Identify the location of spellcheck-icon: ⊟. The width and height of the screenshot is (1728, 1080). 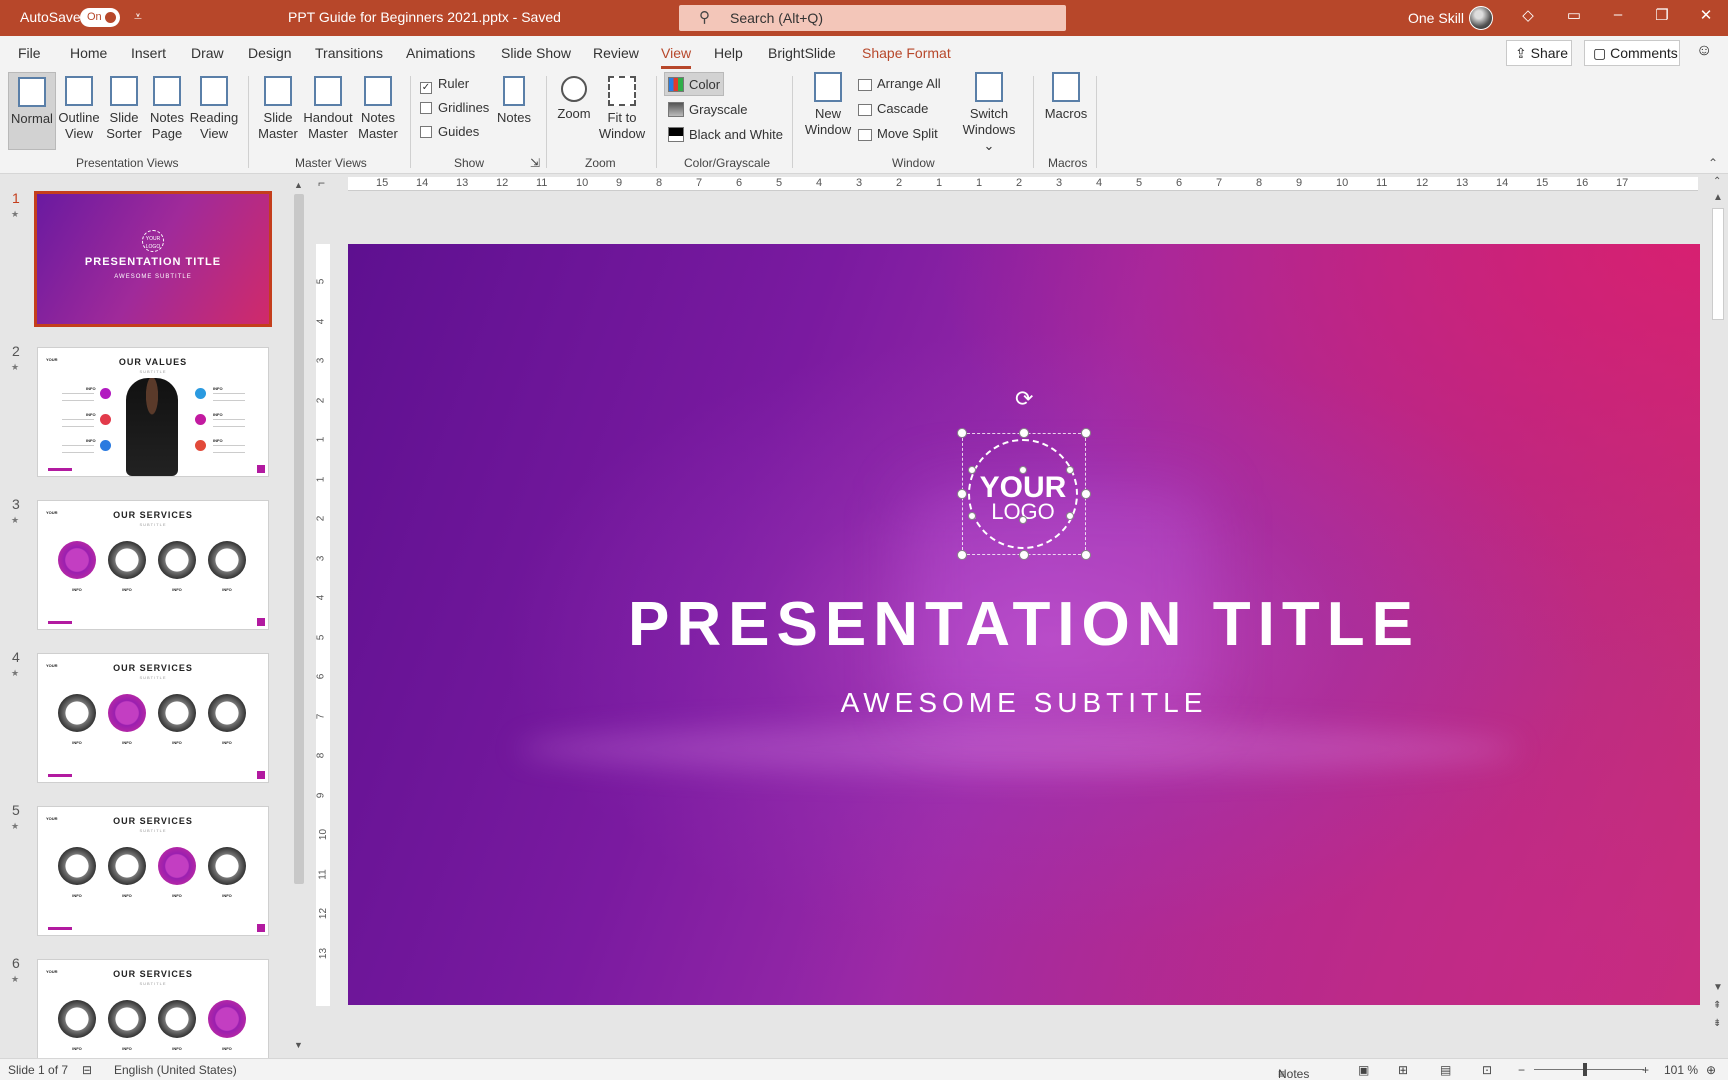
(87, 1070).